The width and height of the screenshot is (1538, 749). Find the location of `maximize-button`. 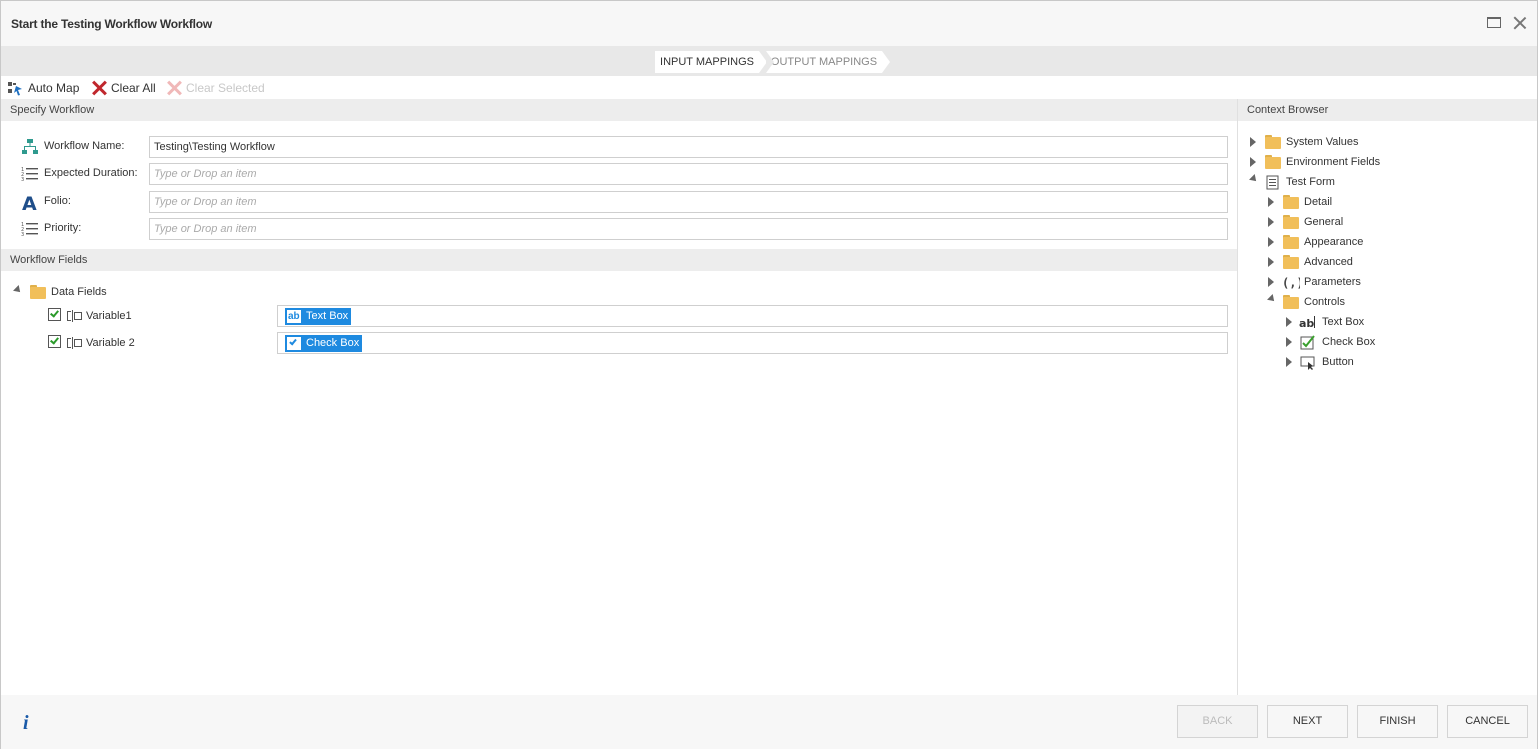

maximize-button is located at coordinates (1494, 23).